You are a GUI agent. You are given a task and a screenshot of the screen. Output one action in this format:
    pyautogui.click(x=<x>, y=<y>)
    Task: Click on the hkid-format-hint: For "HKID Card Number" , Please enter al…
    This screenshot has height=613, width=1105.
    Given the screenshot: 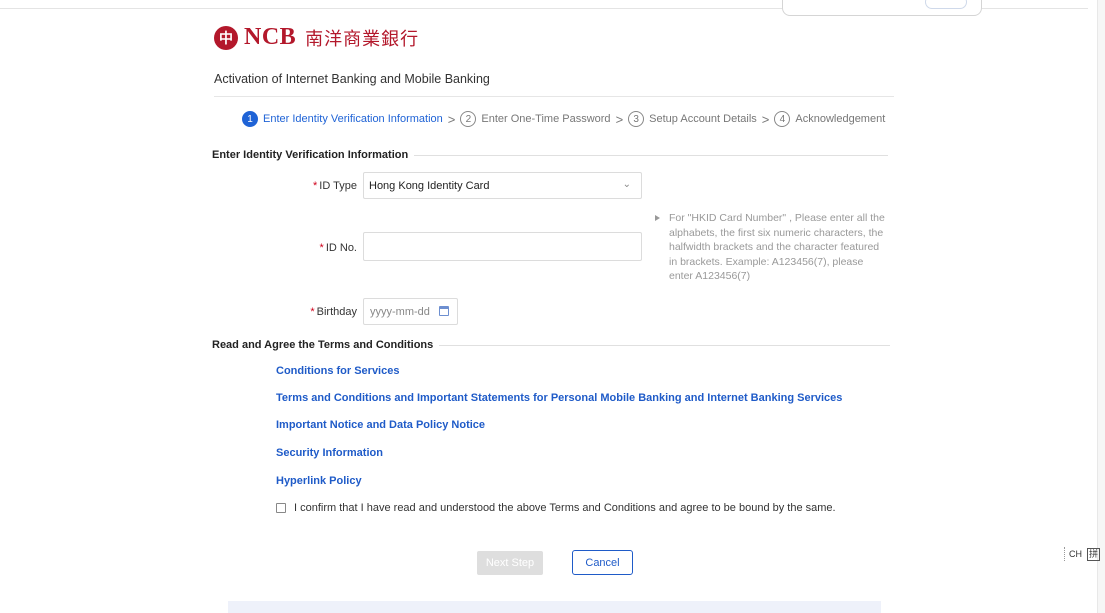 What is the action you would take?
    pyautogui.click(x=772, y=247)
    